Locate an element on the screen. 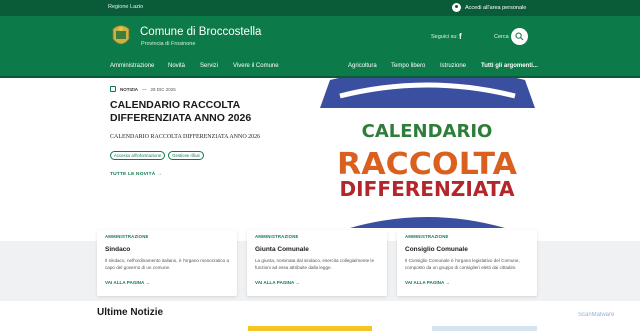 This screenshot has height=331, width=640. news-meta: NOTIZIA — 28 DIC 2025 is located at coordinates (143, 89).